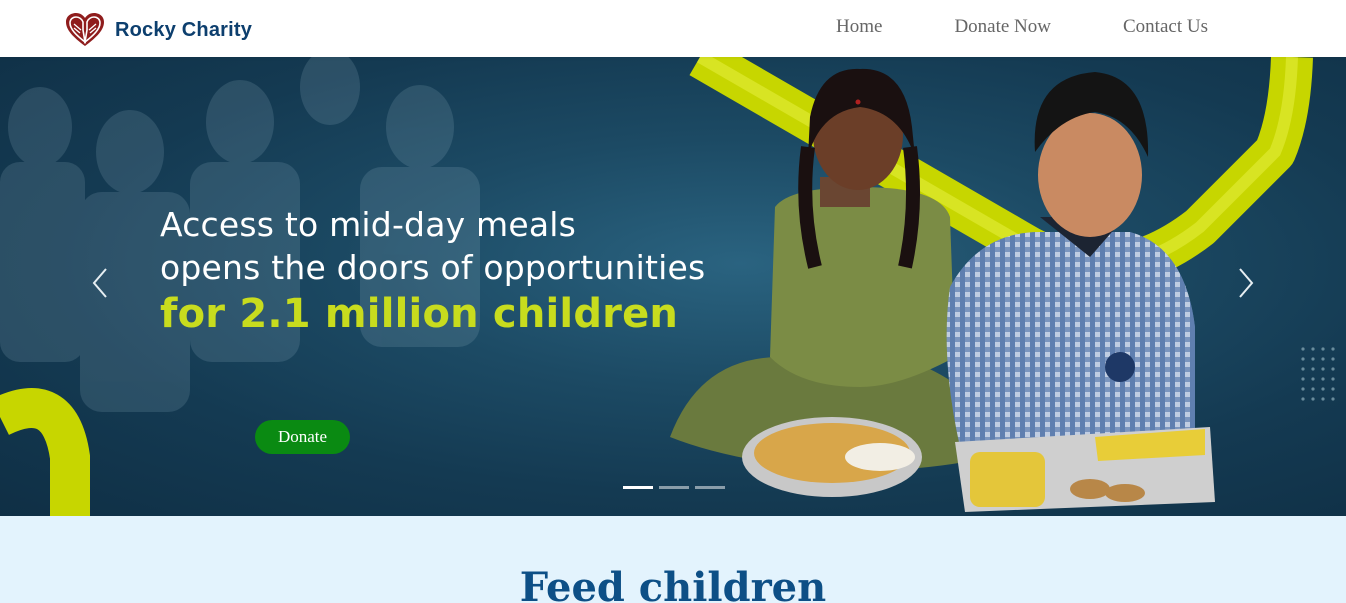  What do you see at coordinates (184, 29) in the screenshot?
I see `brand-name: Rocky Charity` at bounding box center [184, 29].